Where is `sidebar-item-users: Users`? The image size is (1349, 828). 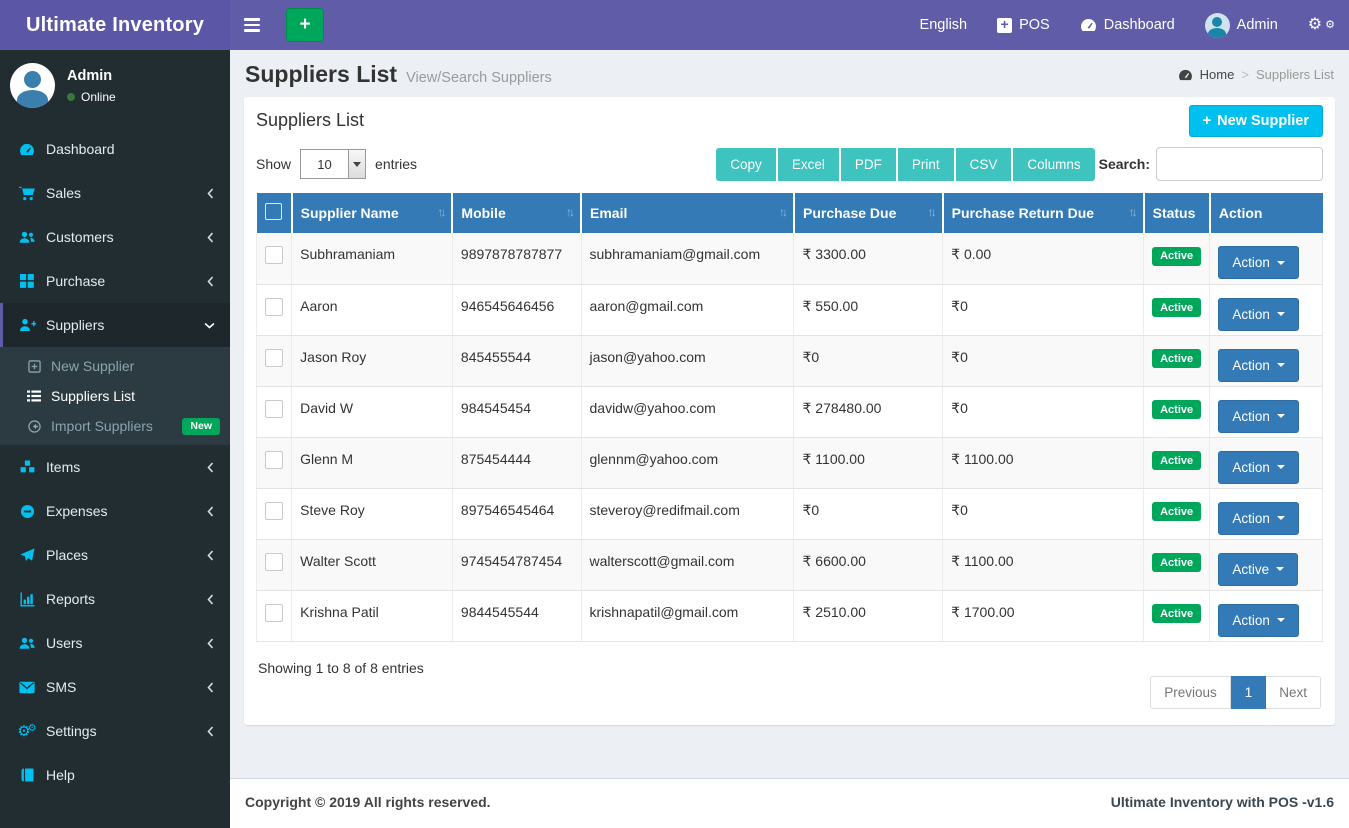
sidebar-item-users: Users is located at coordinates (115, 643).